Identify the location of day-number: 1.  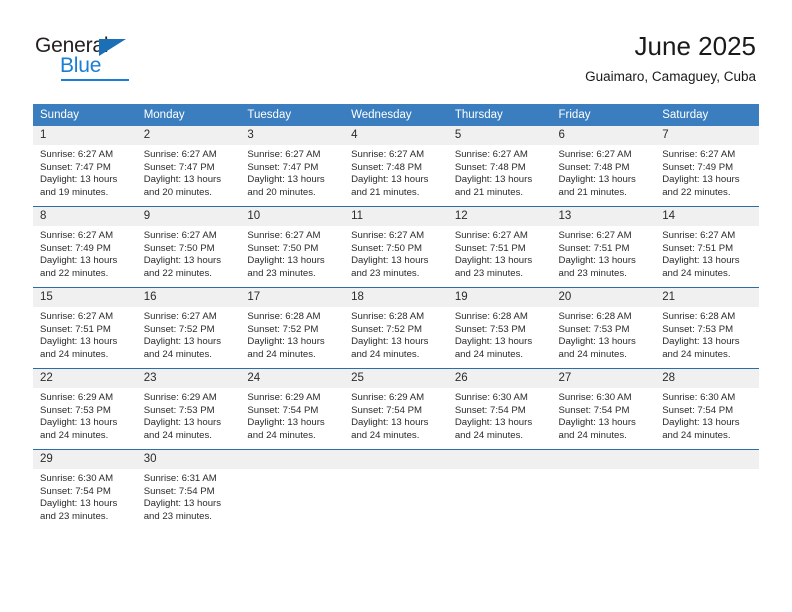
(85, 135).